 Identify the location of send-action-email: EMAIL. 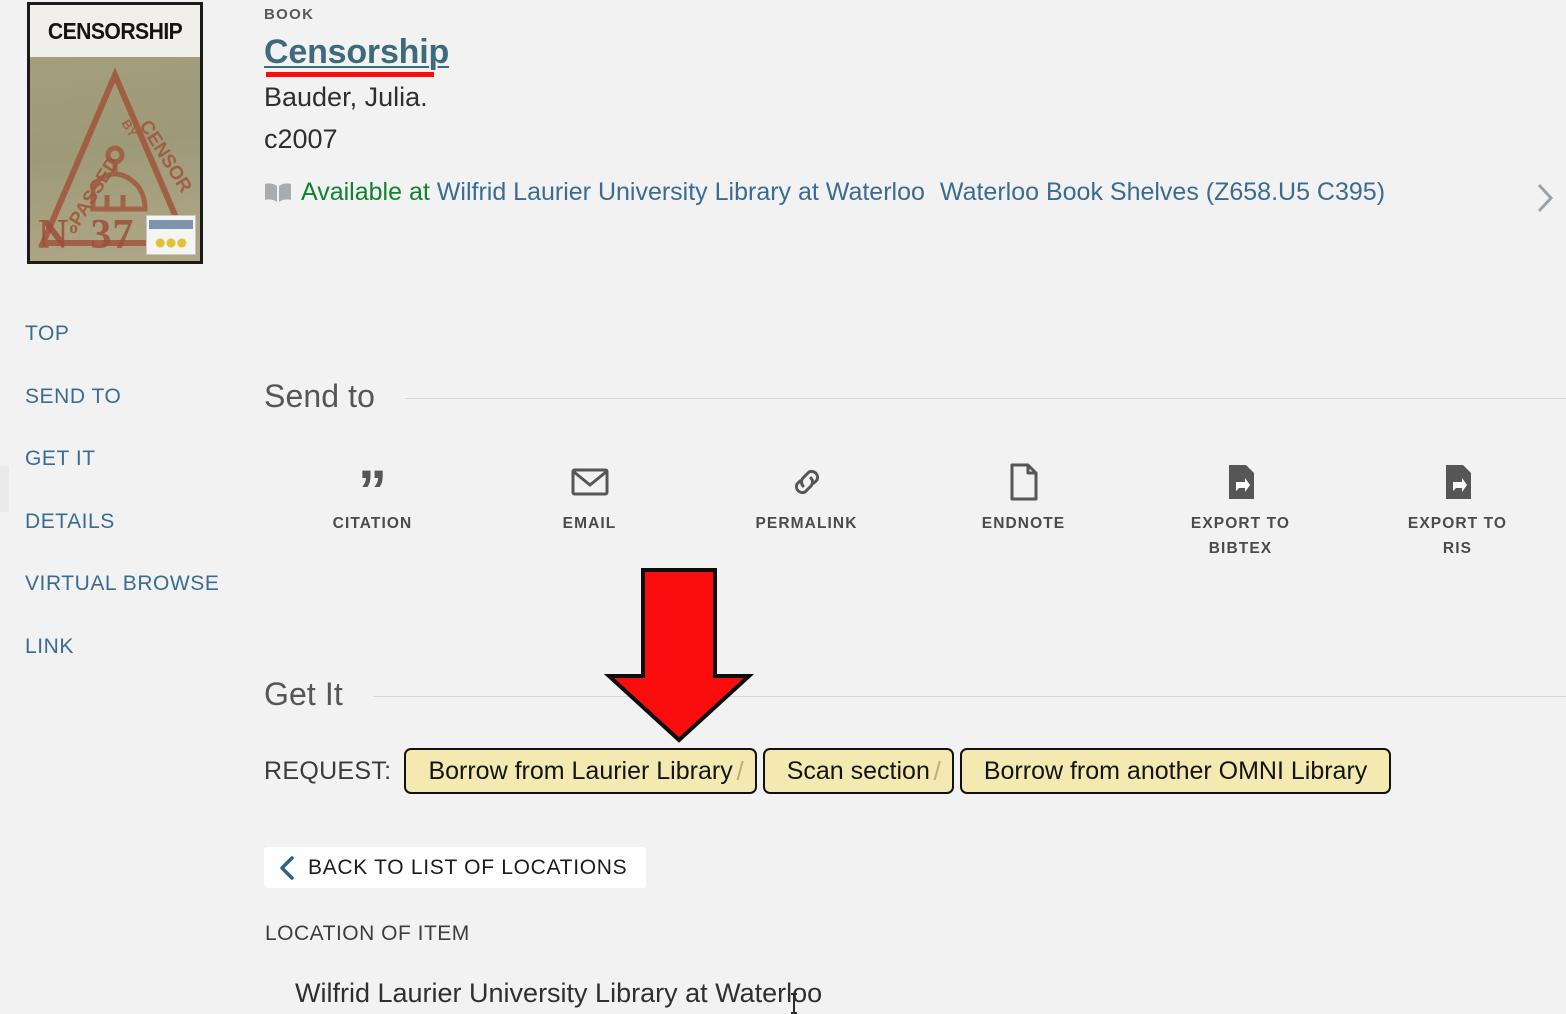
(589, 510).